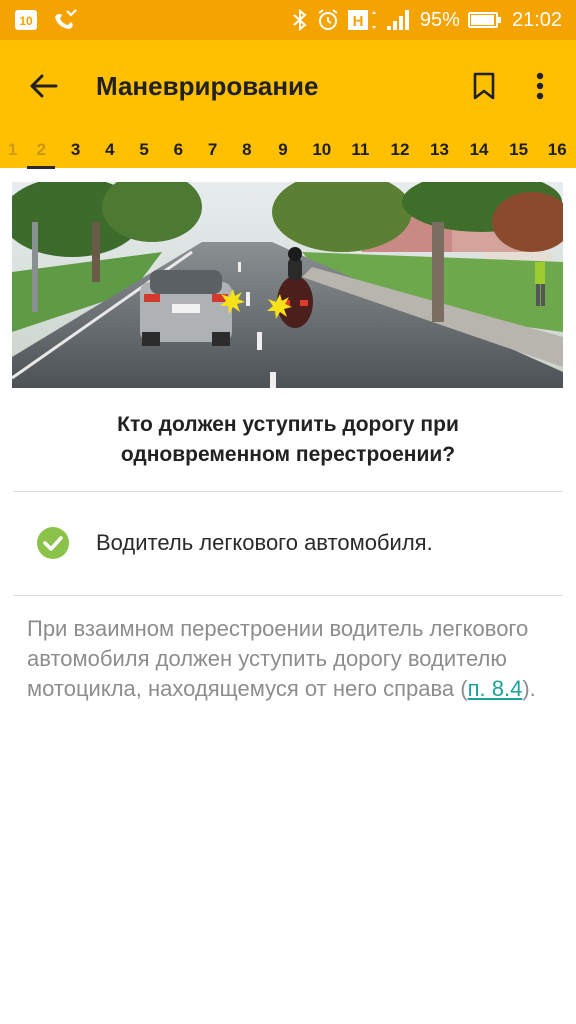 The width and height of the screenshot is (576, 1024). I want to click on tab-12: 12, so click(400, 150).